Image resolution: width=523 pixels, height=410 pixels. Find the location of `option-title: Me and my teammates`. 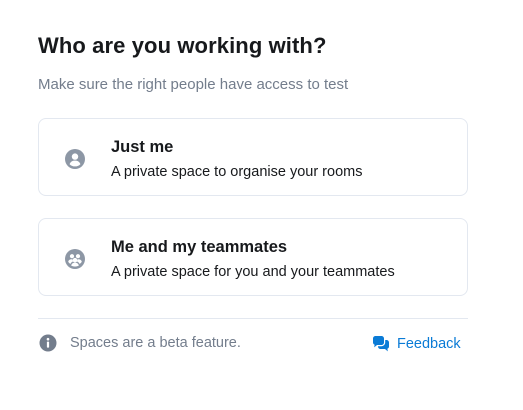

option-title: Me and my teammates is located at coordinates (199, 247).